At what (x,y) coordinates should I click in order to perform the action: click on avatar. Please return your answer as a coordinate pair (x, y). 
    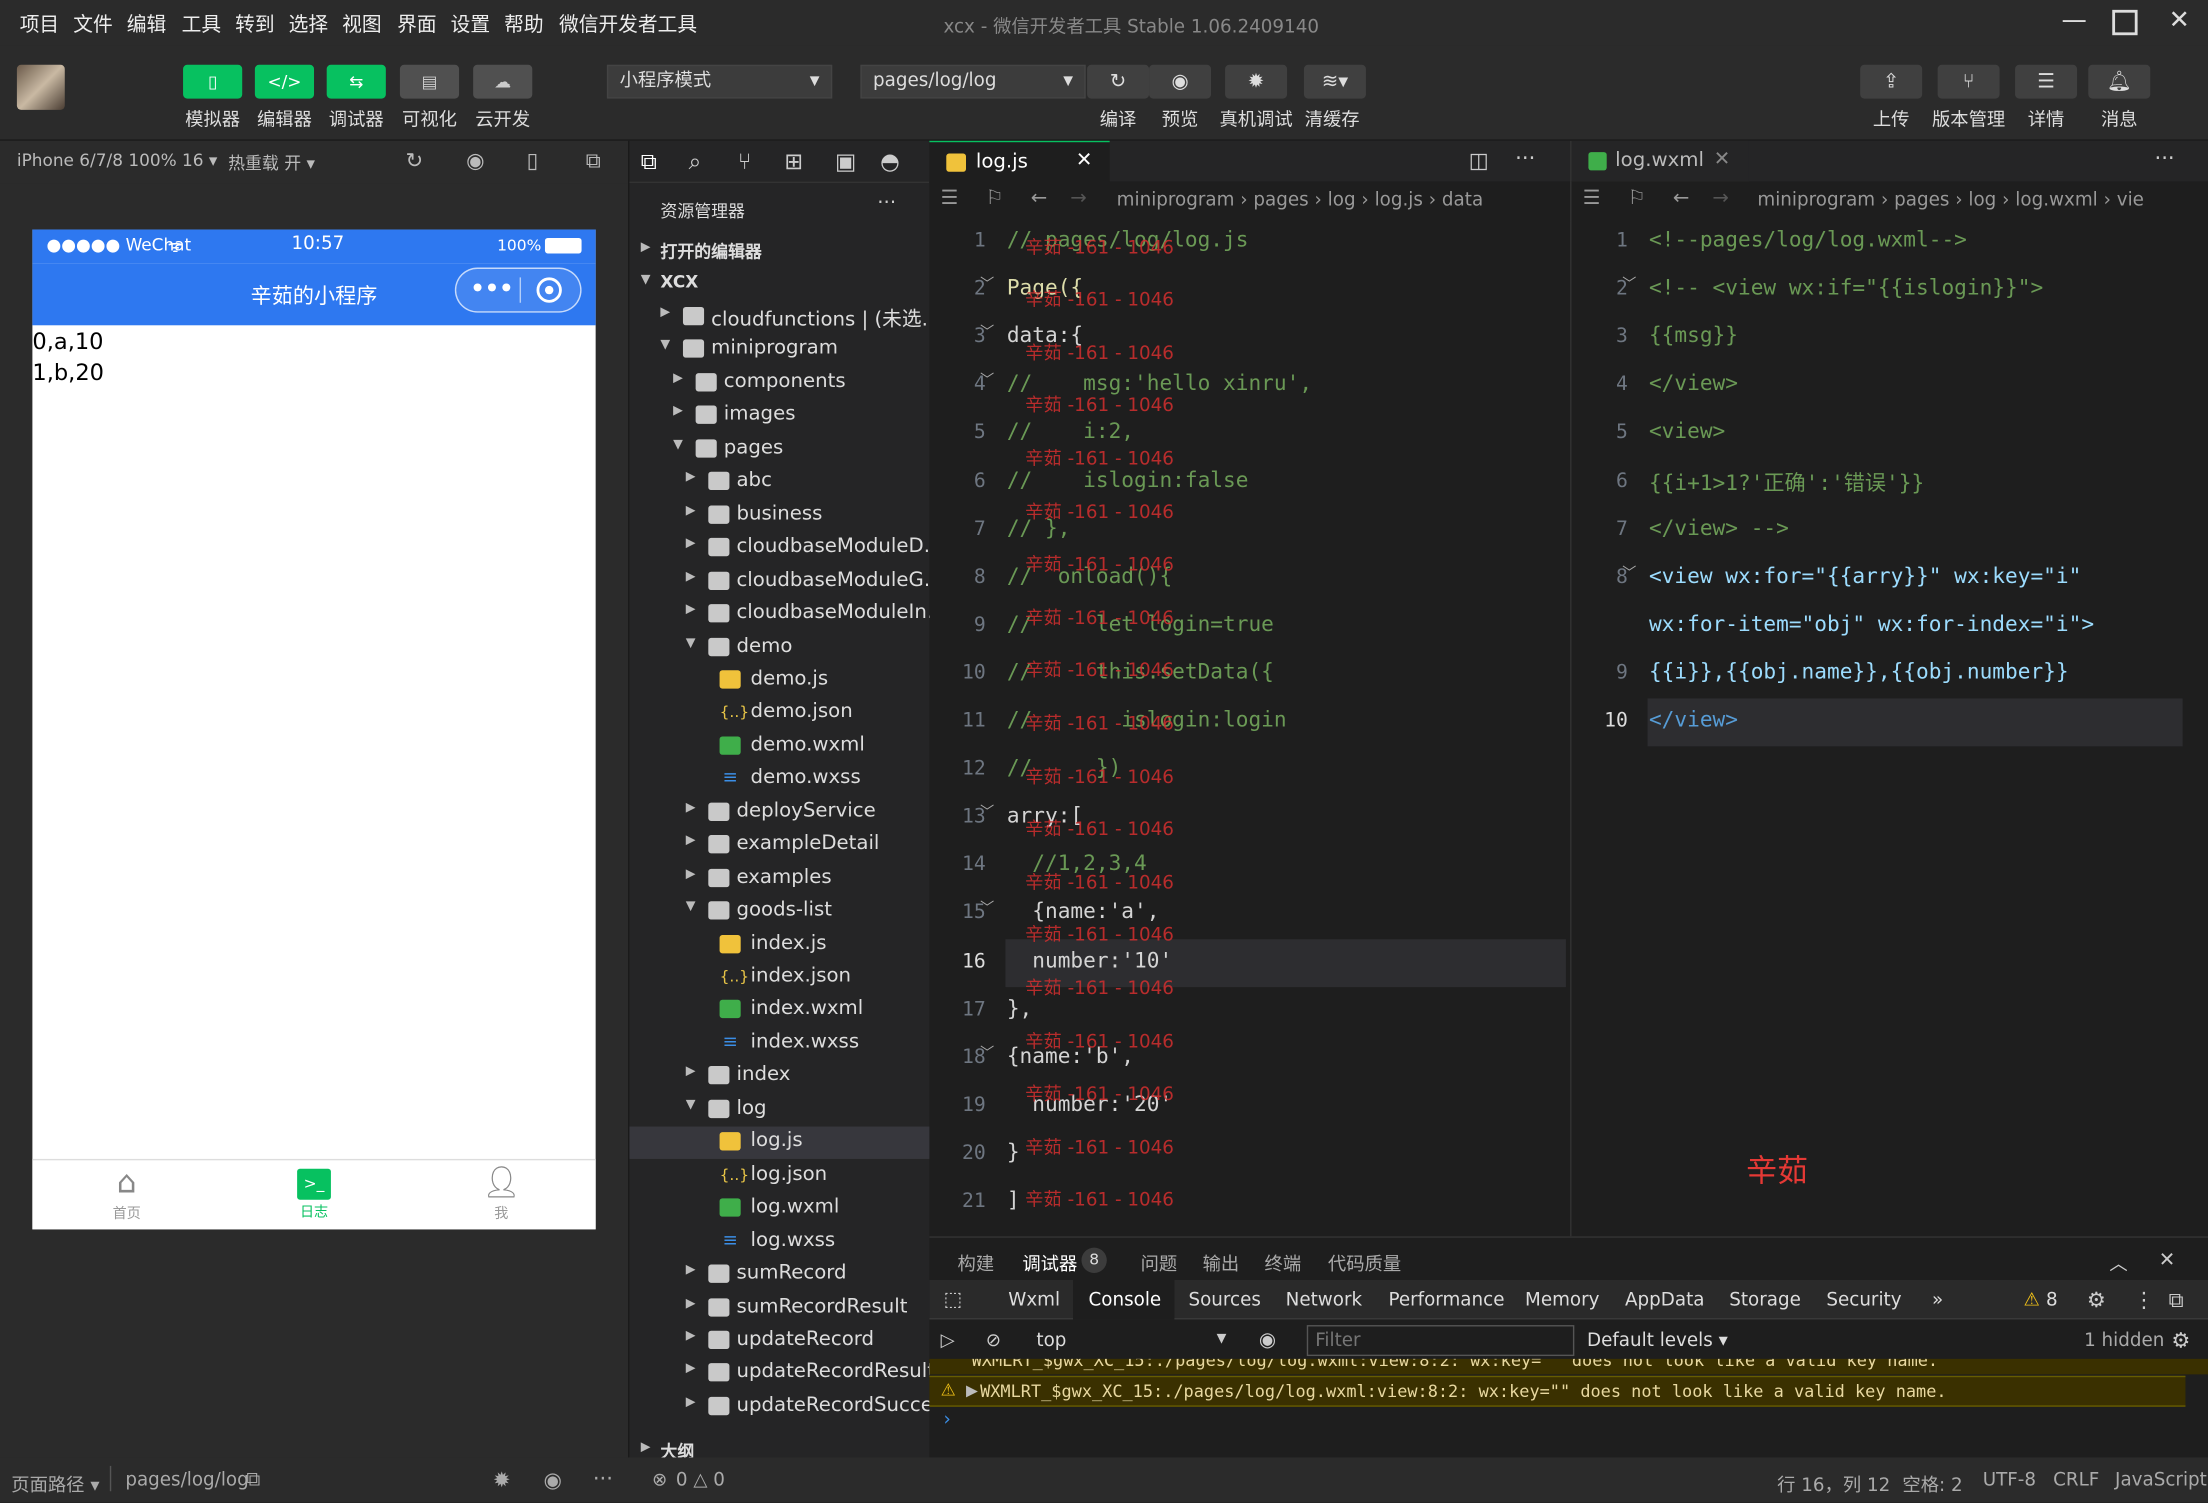
    Looking at the image, I should click on (40, 87).